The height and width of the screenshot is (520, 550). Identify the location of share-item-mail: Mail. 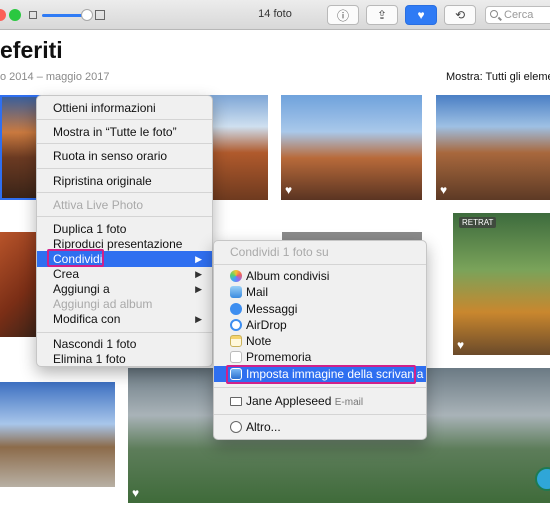
(320, 292).